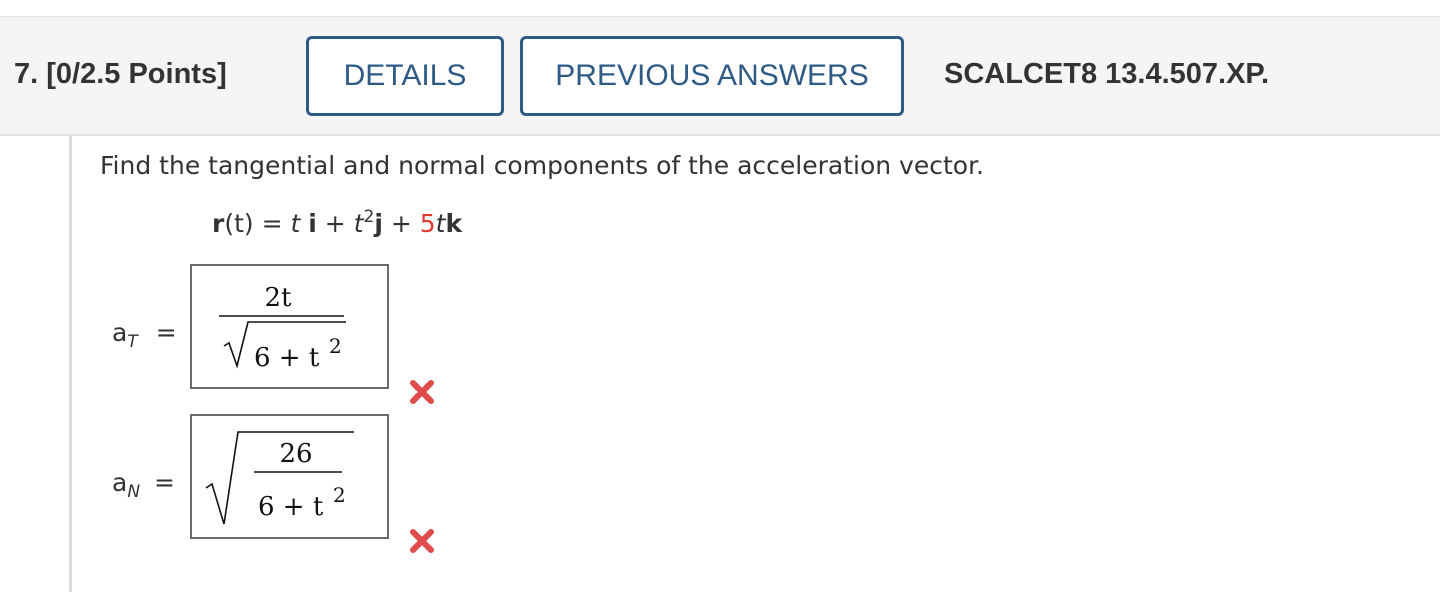 The height and width of the screenshot is (592, 1440). I want to click on eq-r: r, so click(218, 223).